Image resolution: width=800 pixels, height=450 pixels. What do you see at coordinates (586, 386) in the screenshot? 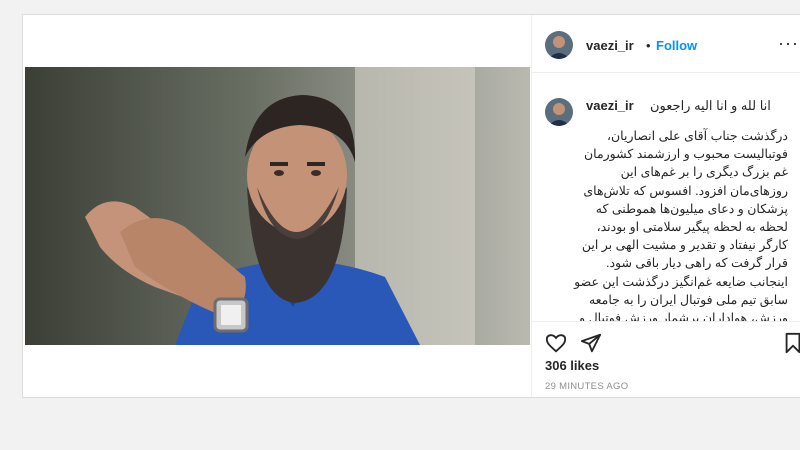
I see `post-timestamp: 29 MINUTES AGO` at bounding box center [586, 386].